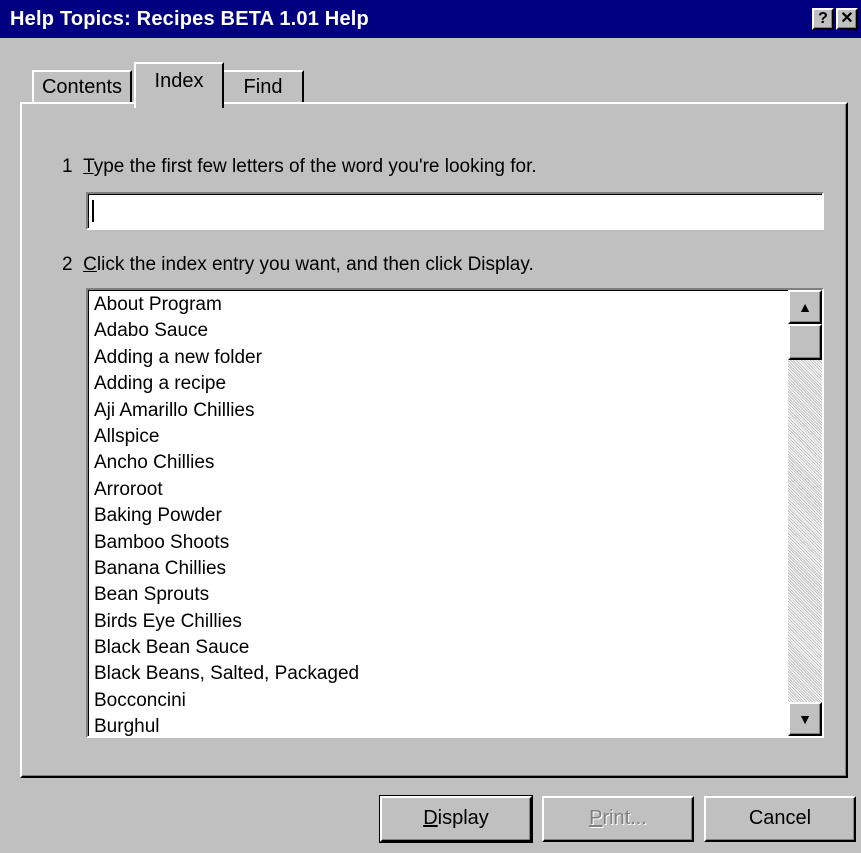 The image size is (861, 853). What do you see at coordinates (427, 725) in the screenshot?
I see `list-item: Burghul` at bounding box center [427, 725].